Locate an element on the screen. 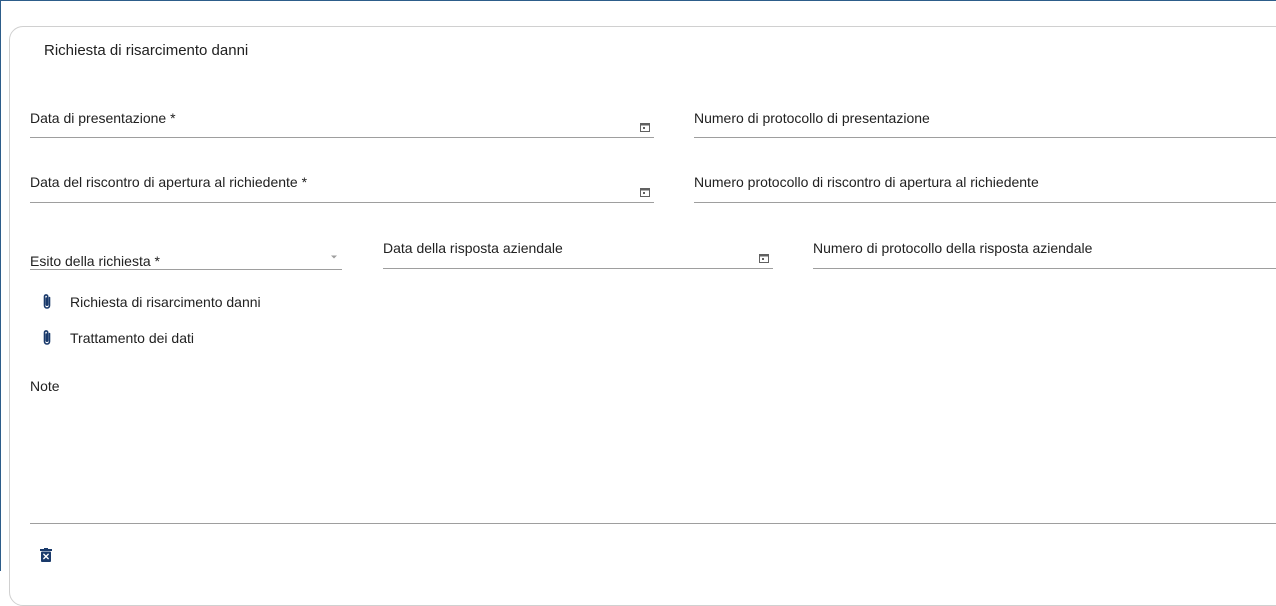 The image size is (1276, 606). attachment-link: Trattamento dei dati is located at coordinates (117, 338).